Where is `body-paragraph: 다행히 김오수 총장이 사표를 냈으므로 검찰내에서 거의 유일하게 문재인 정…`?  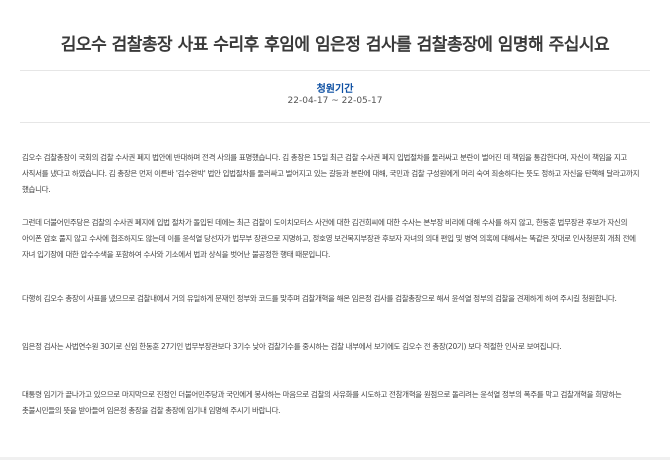
body-paragraph: 다행히 김오수 총장이 사표를 냈으므로 검찰내에서 거의 유일하게 문재인 정… is located at coordinates (319, 298).